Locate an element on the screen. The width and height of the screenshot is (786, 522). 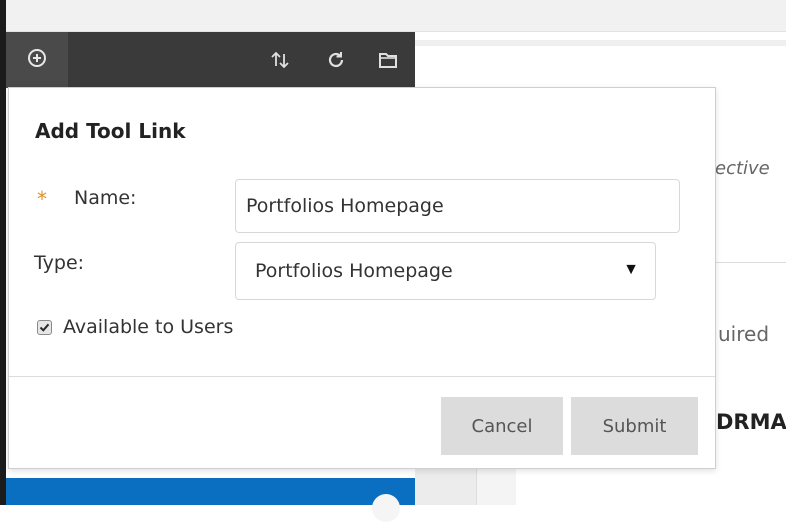
available-to-users-checkbox is located at coordinates (44, 327).